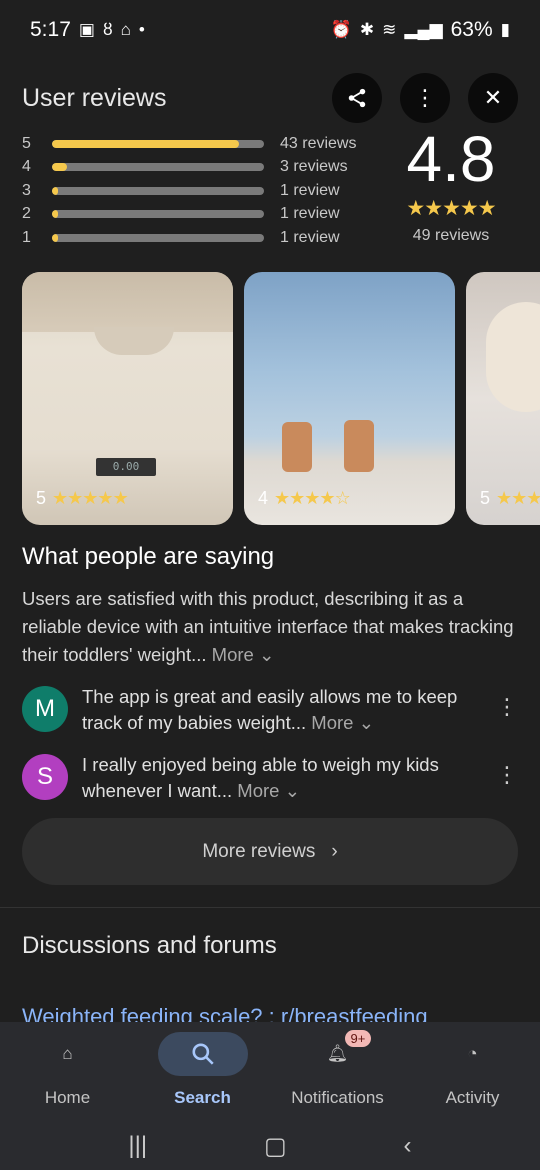 The width and height of the screenshot is (540, 1170). I want to click on link-icon: ȣ, so click(107, 29).